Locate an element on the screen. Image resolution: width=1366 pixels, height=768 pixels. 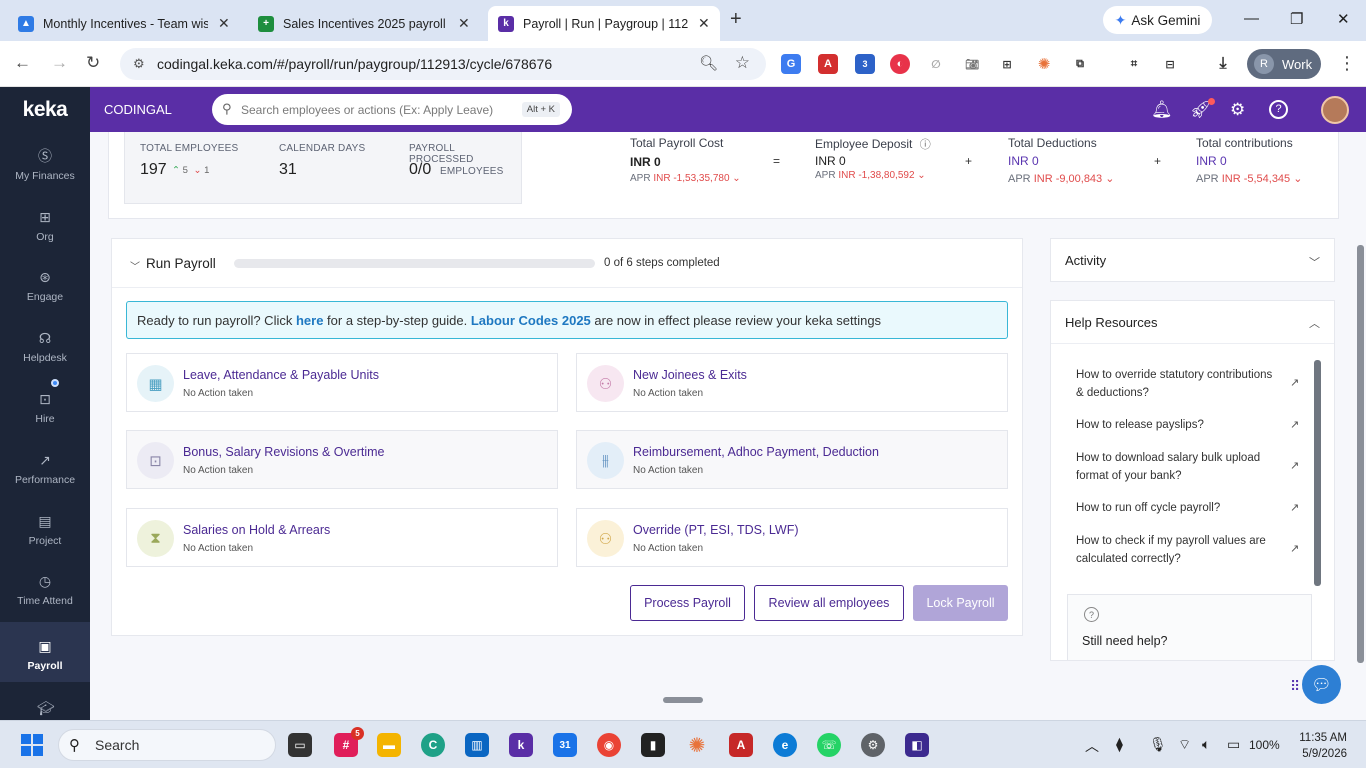
profile-button: R Work is located at coordinates (1284, 64).